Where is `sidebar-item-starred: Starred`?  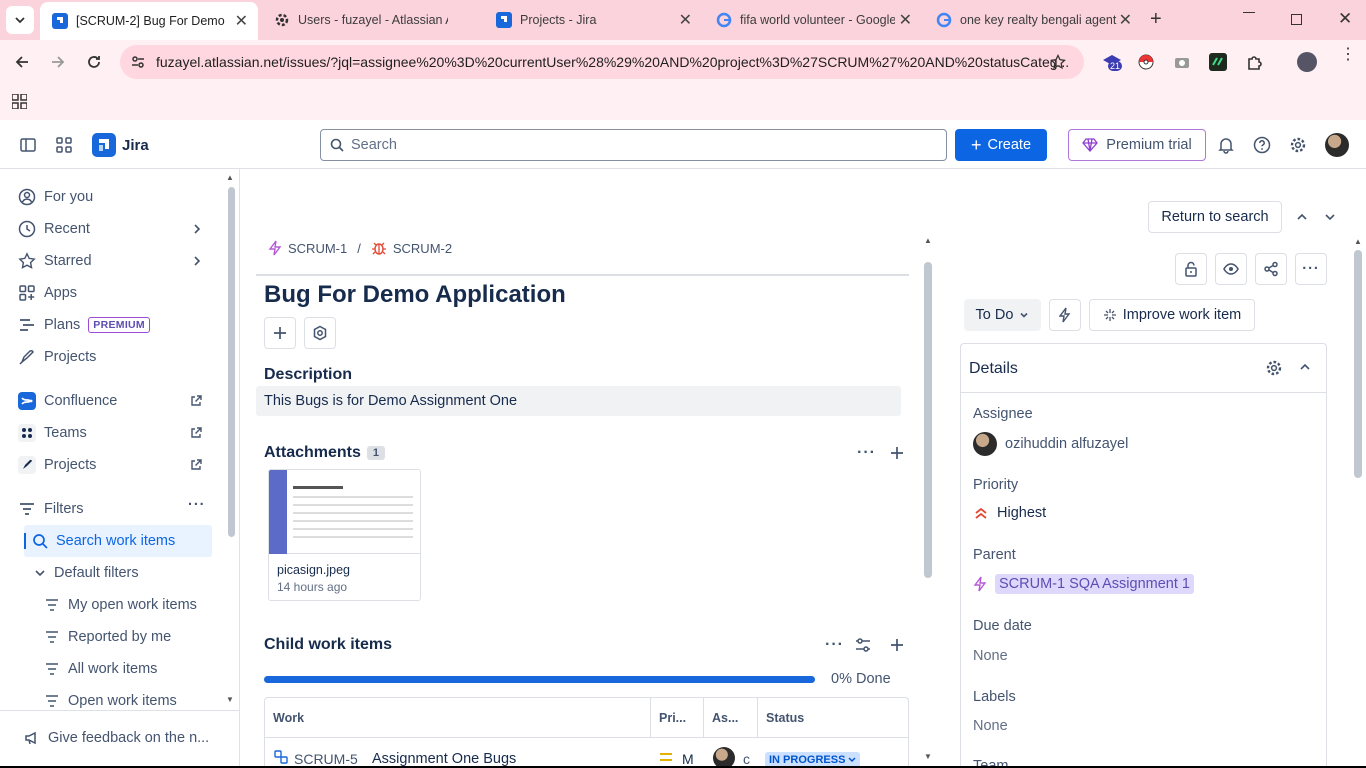
sidebar-item-starred: Starred is located at coordinates (118, 261).